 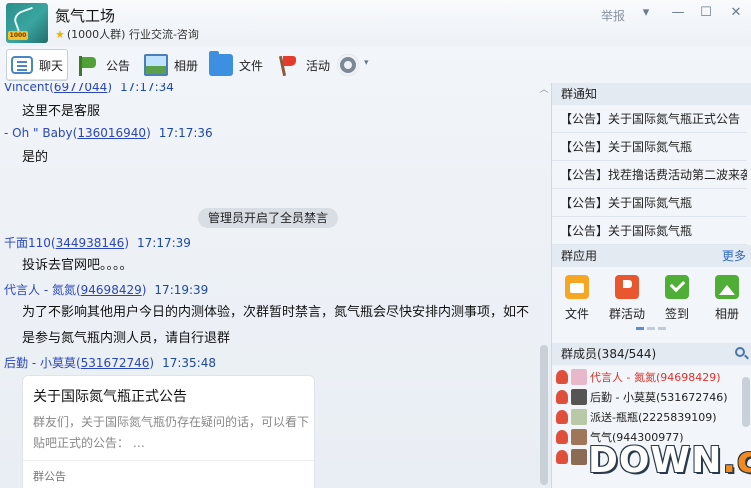 What do you see at coordinates (736, 13) in the screenshot?
I see `close-button: ✕` at bounding box center [736, 13].